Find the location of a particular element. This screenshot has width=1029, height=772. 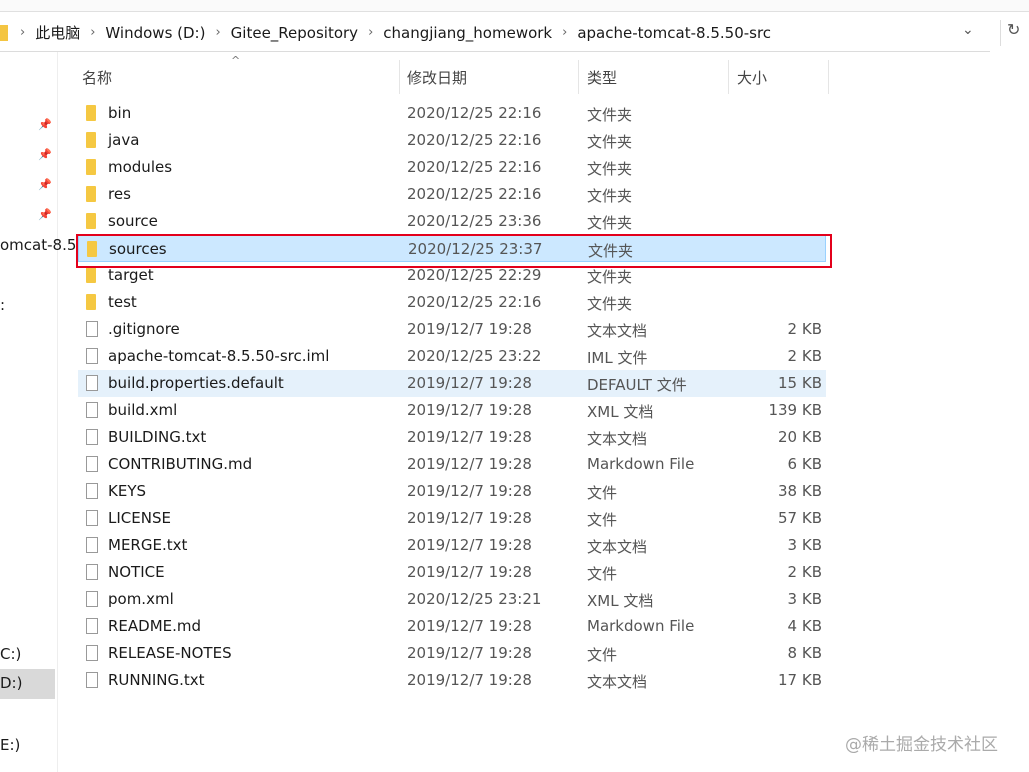

file-row: MERGE.txt 2019/12/7 19:28 文本文档 3 KB is located at coordinates (452, 545).